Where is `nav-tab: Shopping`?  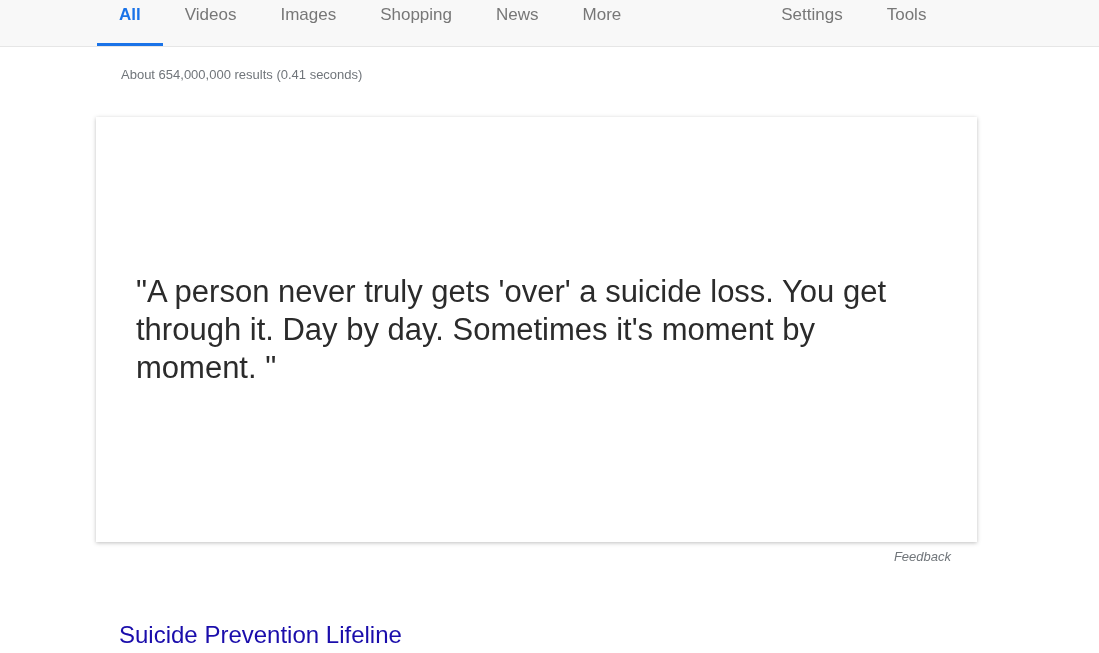 nav-tab: Shopping is located at coordinates (416, 23).